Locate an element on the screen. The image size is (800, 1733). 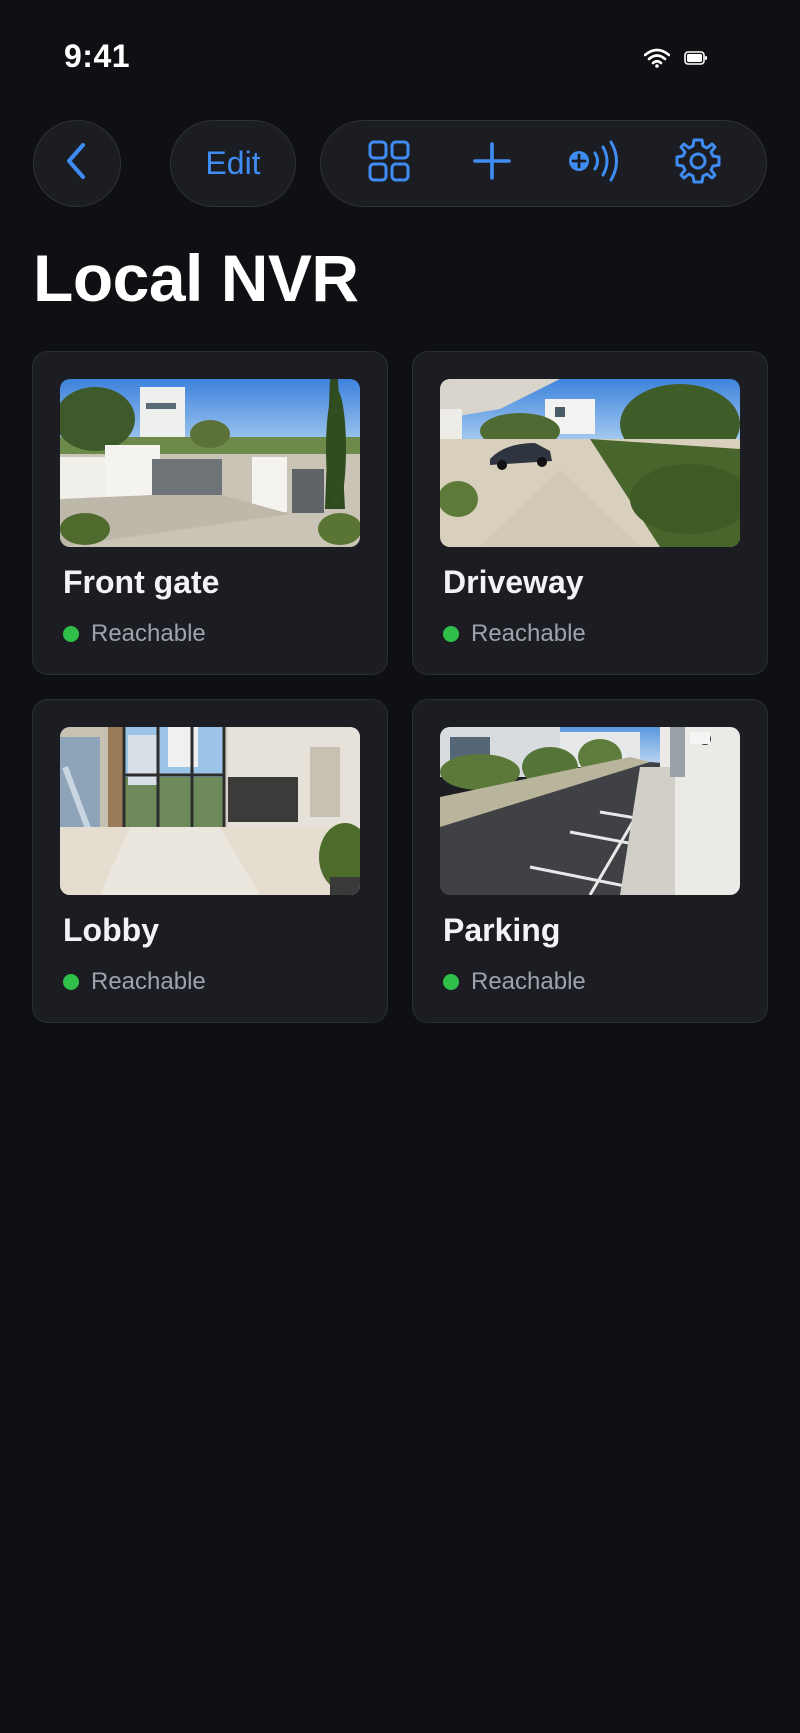
parking-image is located at coordinates (590, 811).